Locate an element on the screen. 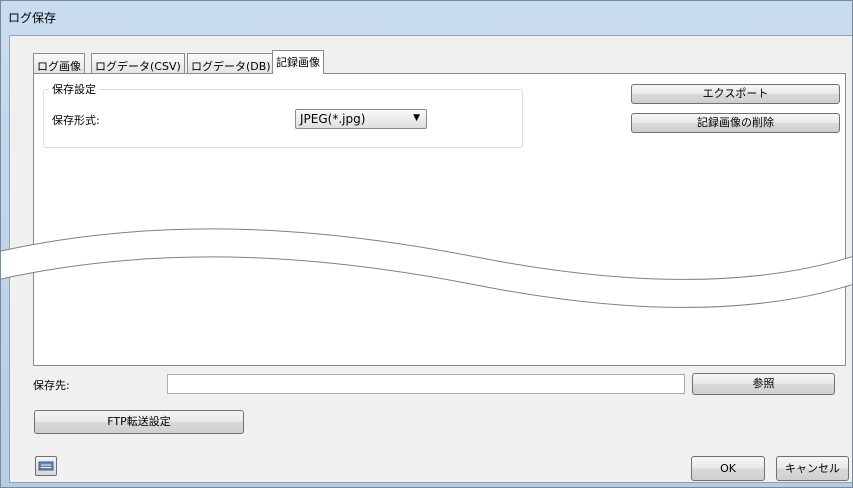  save-settings-group-label: 保存設定 is located at coordinates (74, 89).